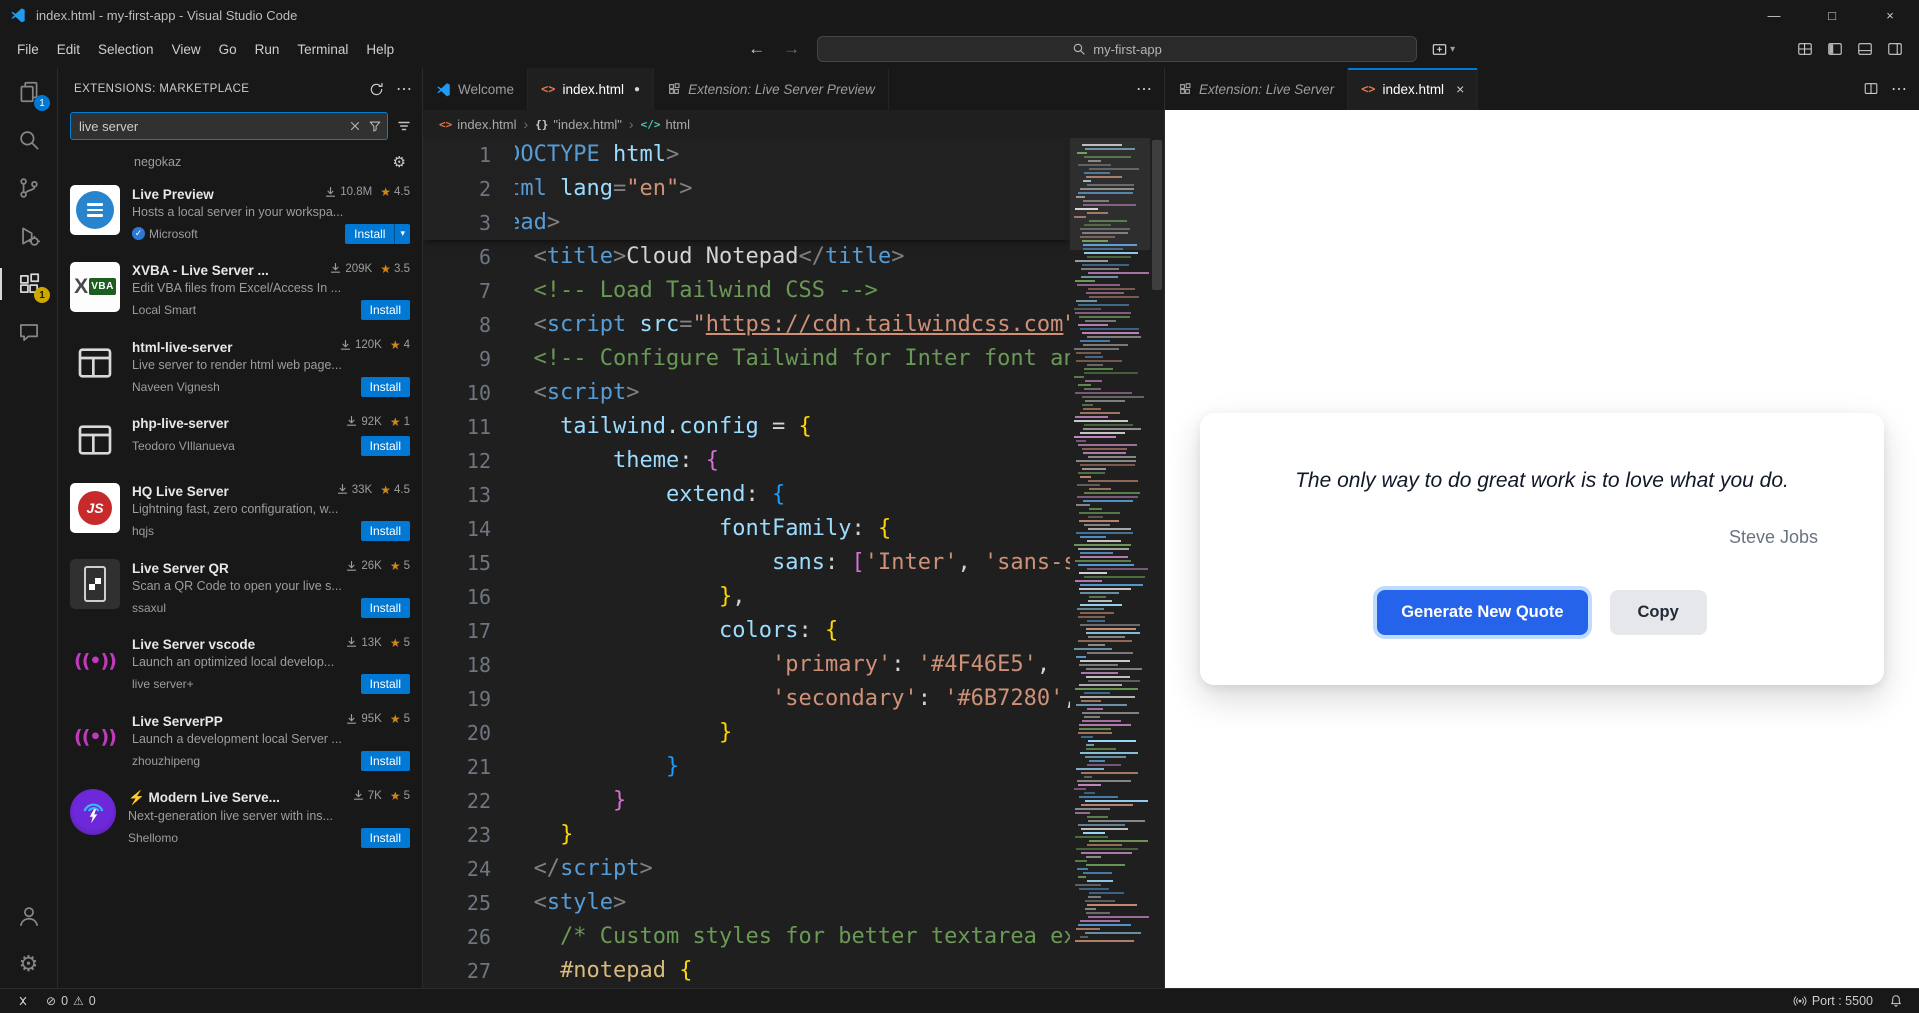 The width and height of the screenshot is (1919, 1013). Describe the element at coordinates (746, 495) in the screenshot. I see `code-line: 13 extend: {` at that location.